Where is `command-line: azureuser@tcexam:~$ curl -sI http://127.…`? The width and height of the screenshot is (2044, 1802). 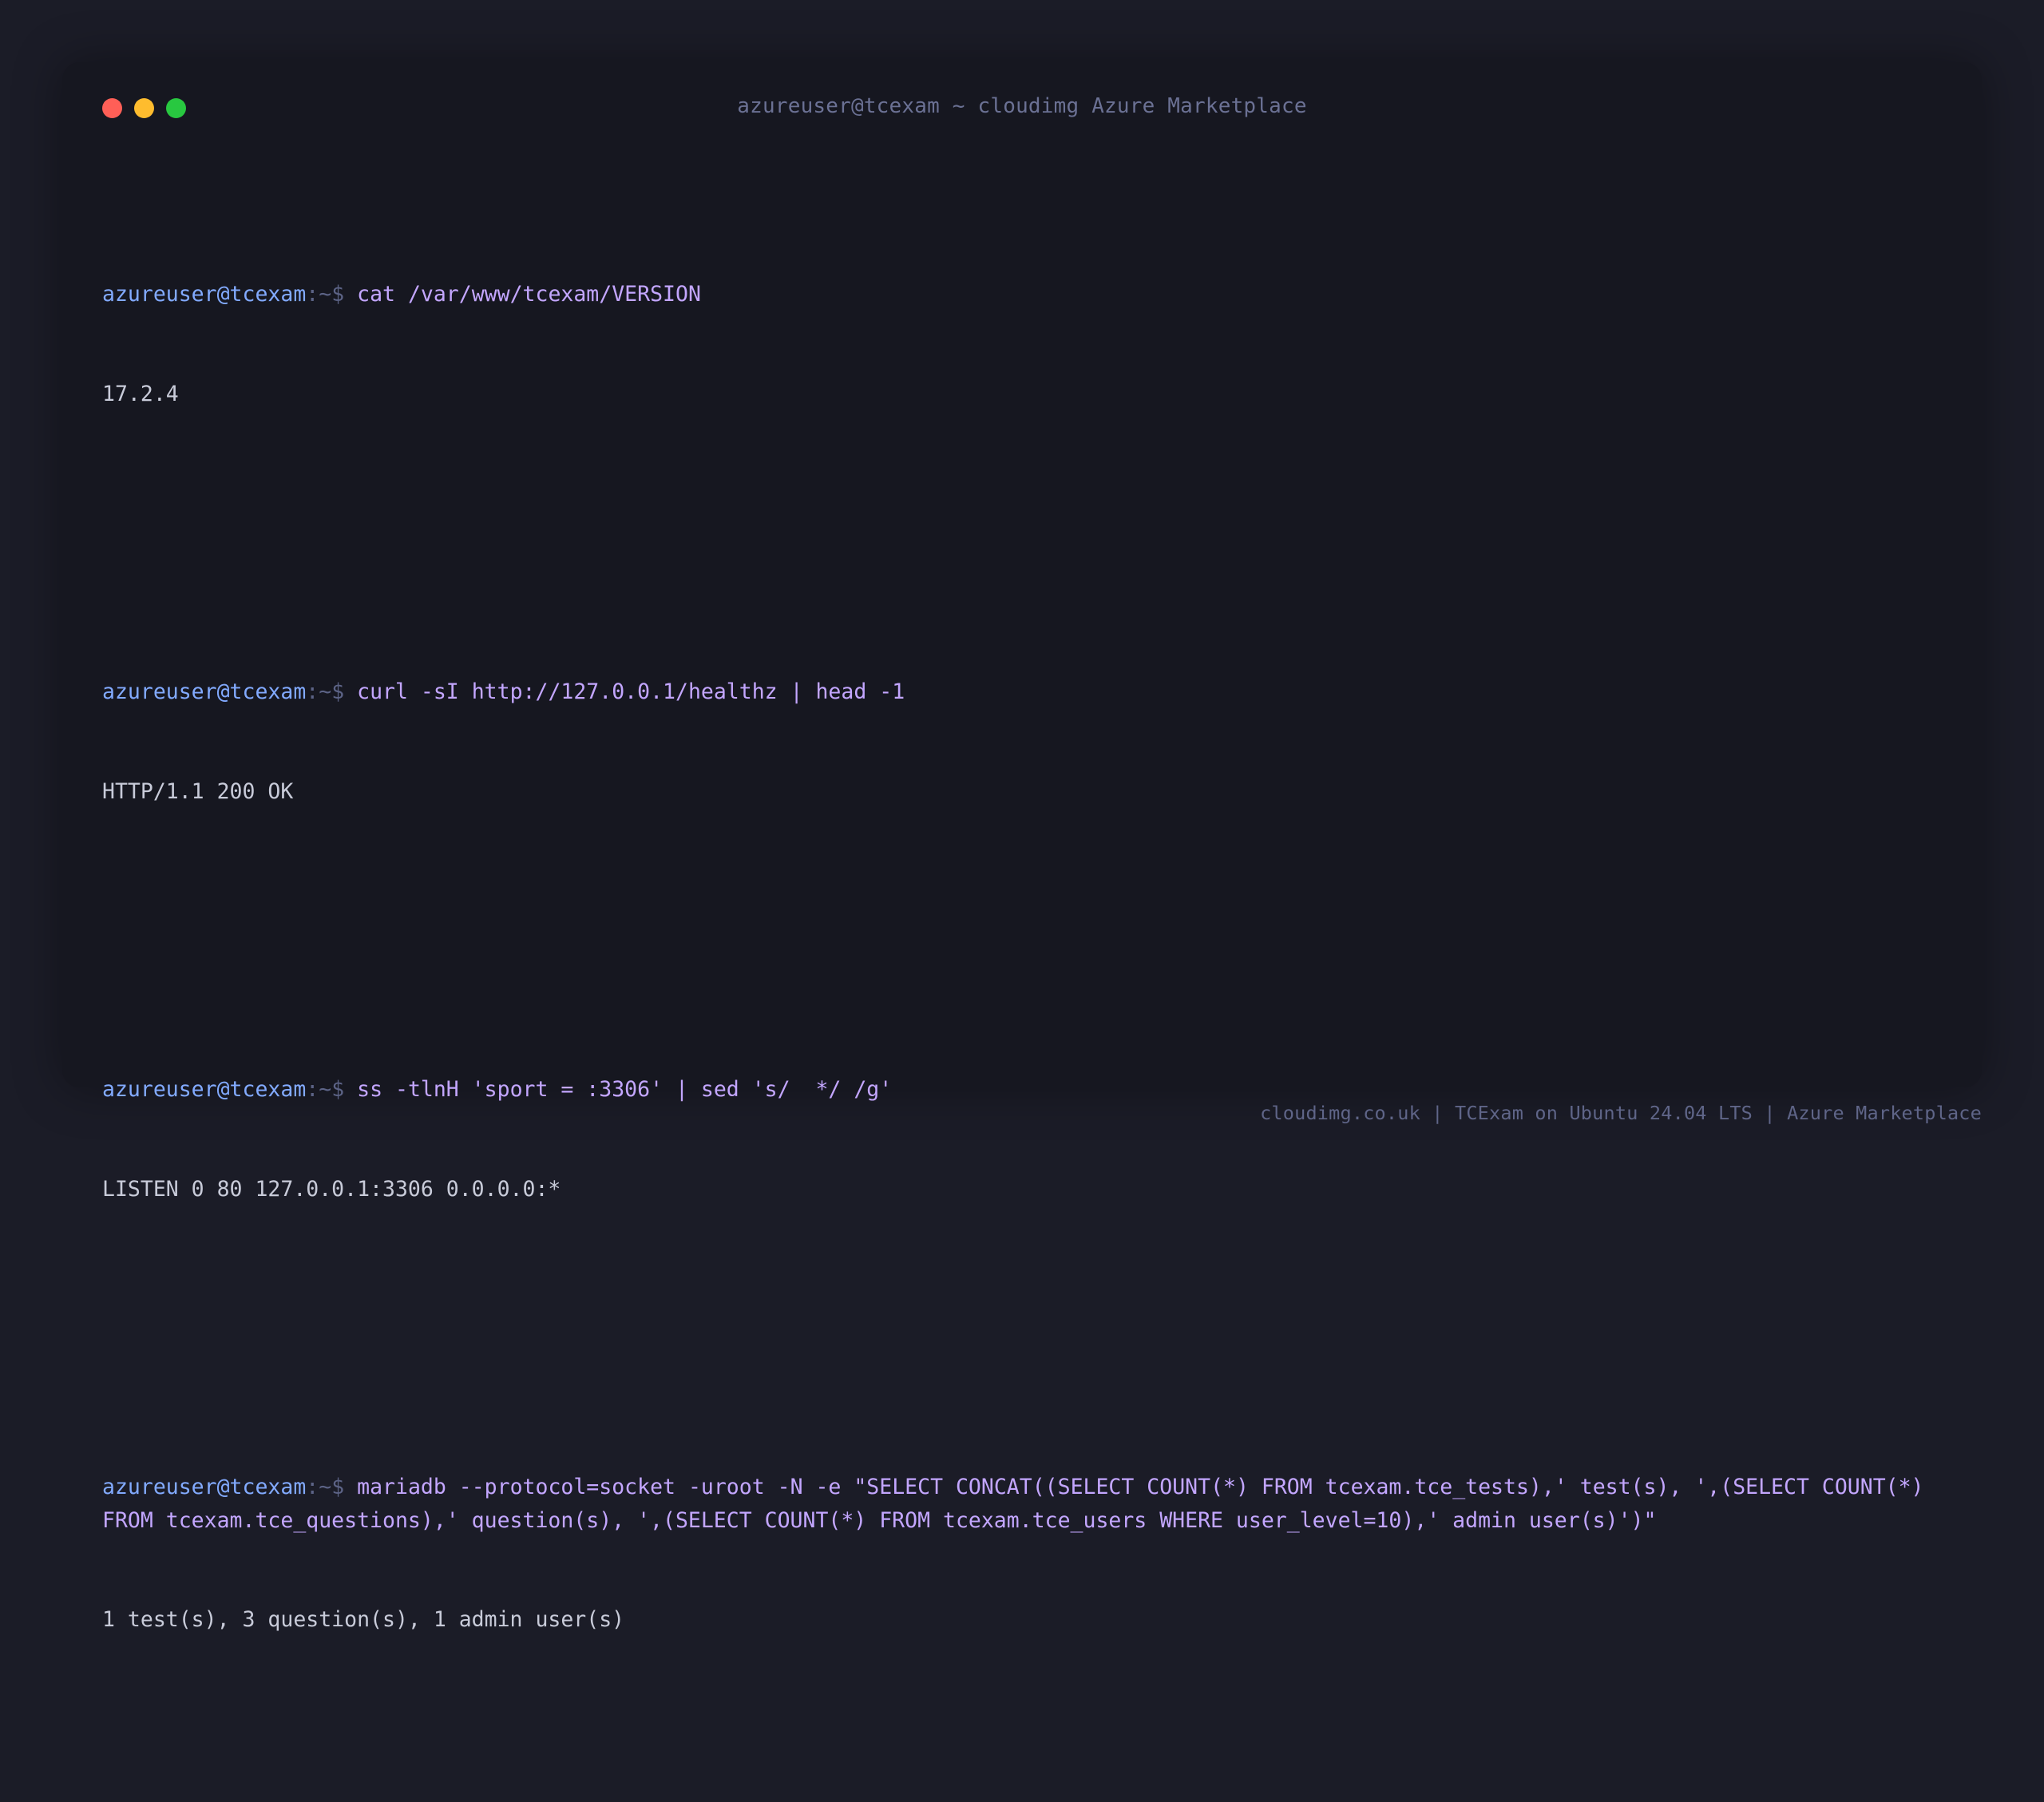
command-line: azureuser@tcexam:~$ curl -sI http://127.… is located at coordinates (1022, 692).